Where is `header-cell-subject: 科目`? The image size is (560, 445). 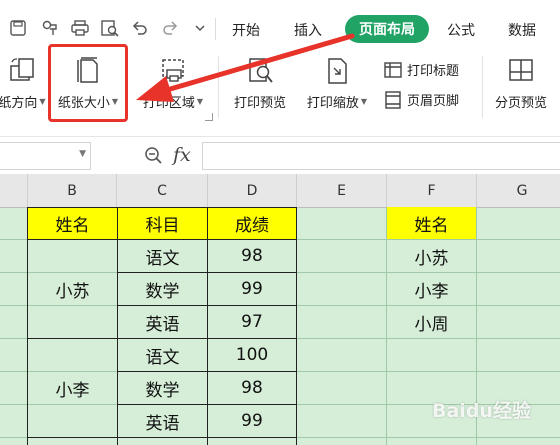 header-cell-subject: 科目 is located at coordinates (162, 223).